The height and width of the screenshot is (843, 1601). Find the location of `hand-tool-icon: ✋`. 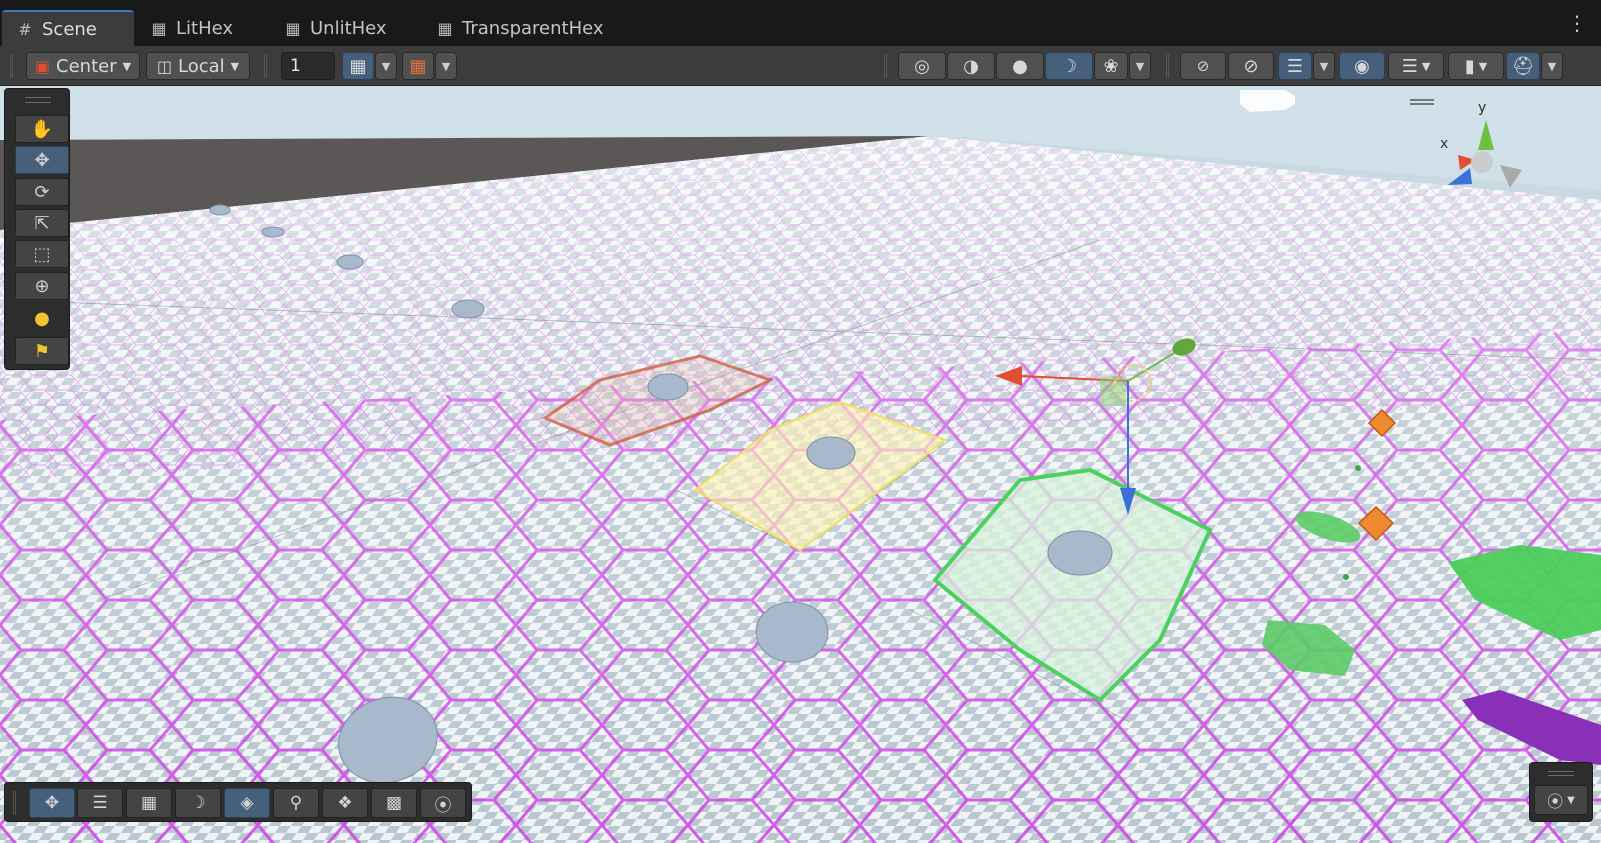

hand-tool-icon: ✋ is located at coordinates (42, 129).